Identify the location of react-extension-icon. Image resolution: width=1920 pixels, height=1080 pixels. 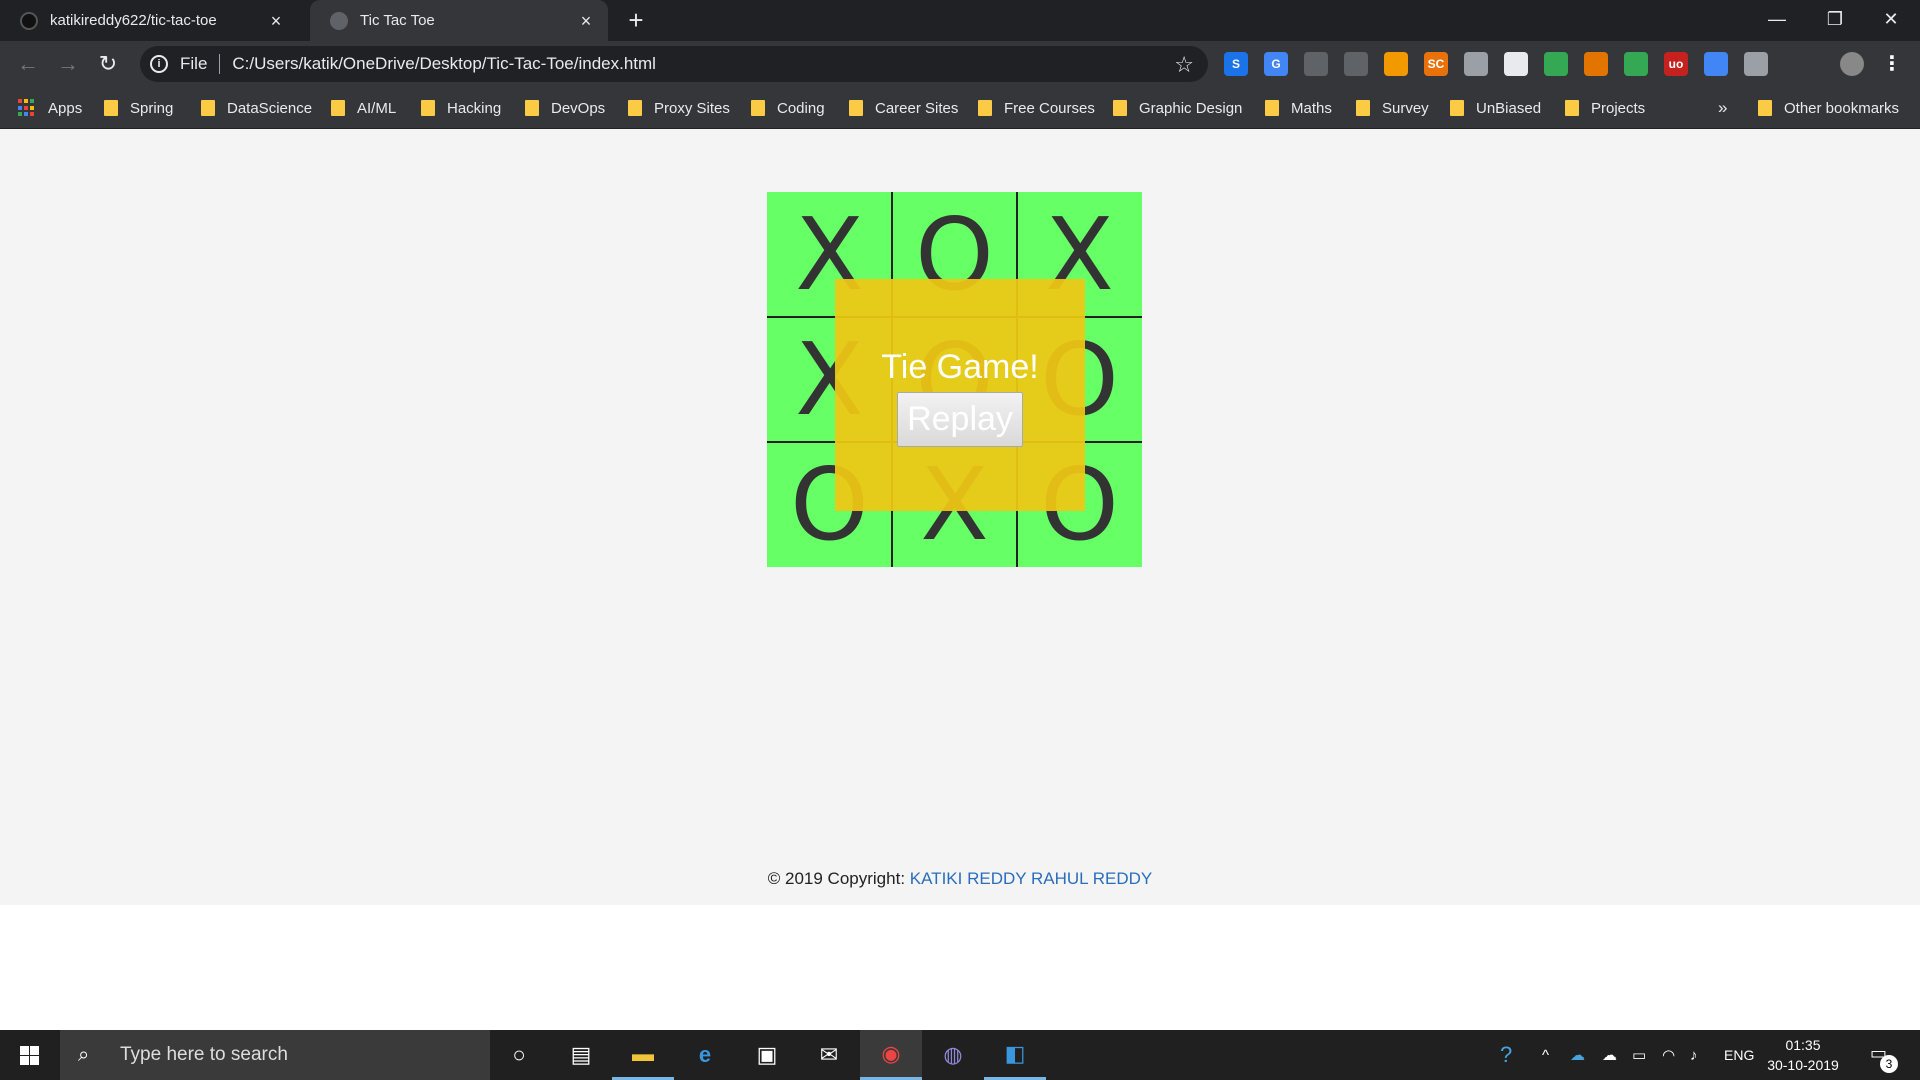
(1756, 64).